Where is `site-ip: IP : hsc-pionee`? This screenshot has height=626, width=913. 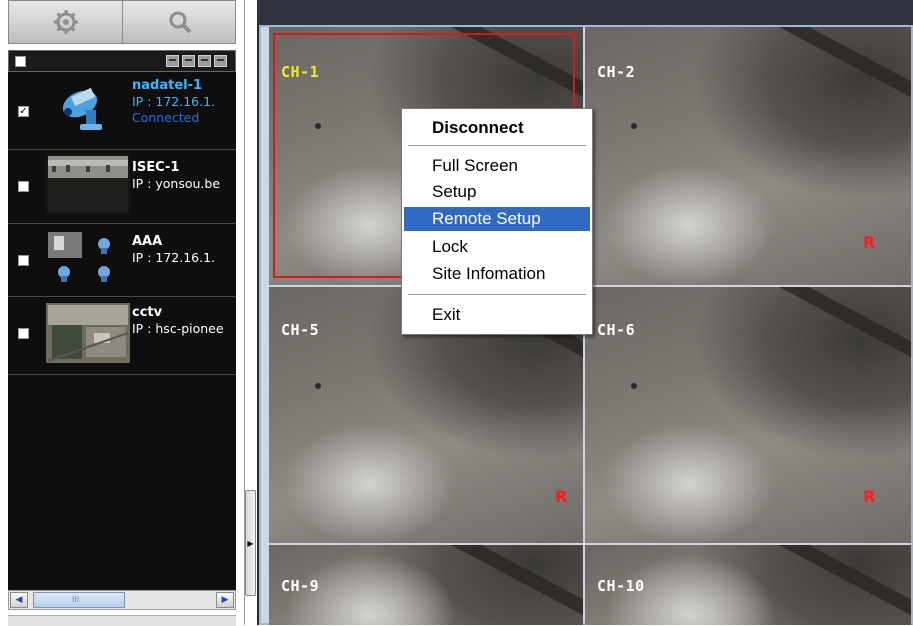
site-ip: IP : hsc-pionee is located at coordinates (178, 328).